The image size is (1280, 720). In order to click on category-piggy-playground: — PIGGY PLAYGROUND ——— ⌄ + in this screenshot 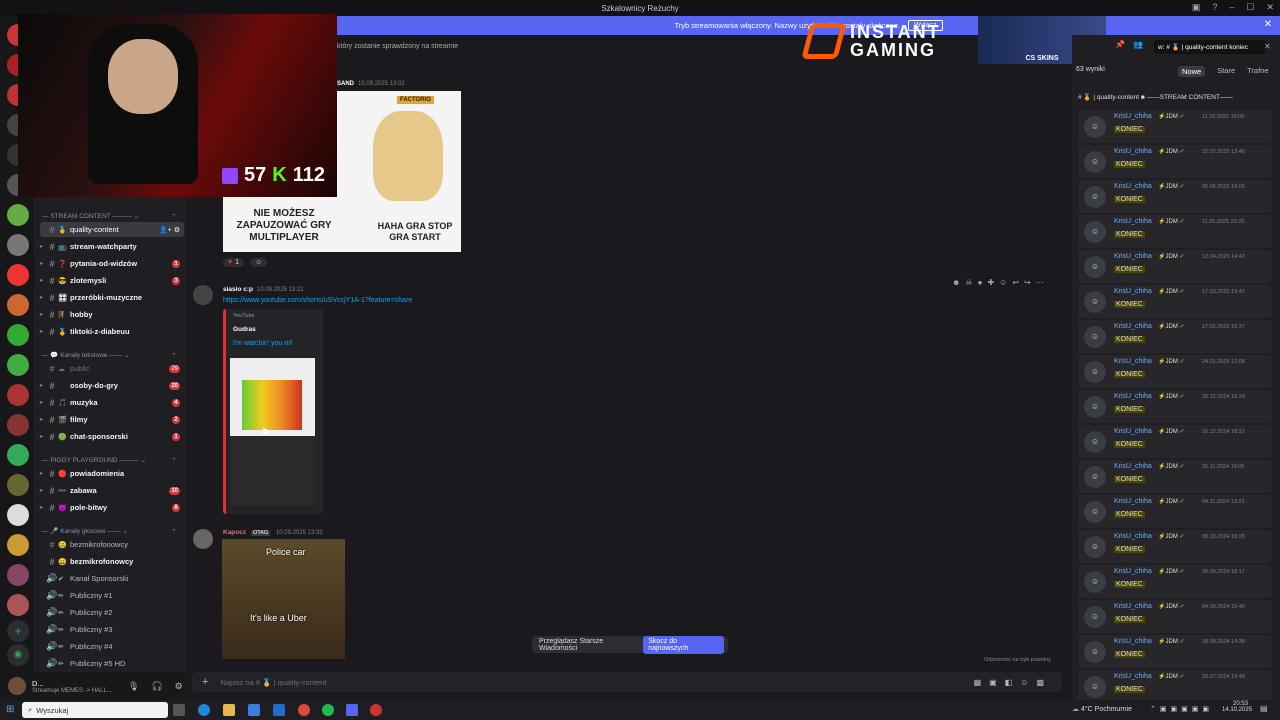, I will do `click(109, 460)`.